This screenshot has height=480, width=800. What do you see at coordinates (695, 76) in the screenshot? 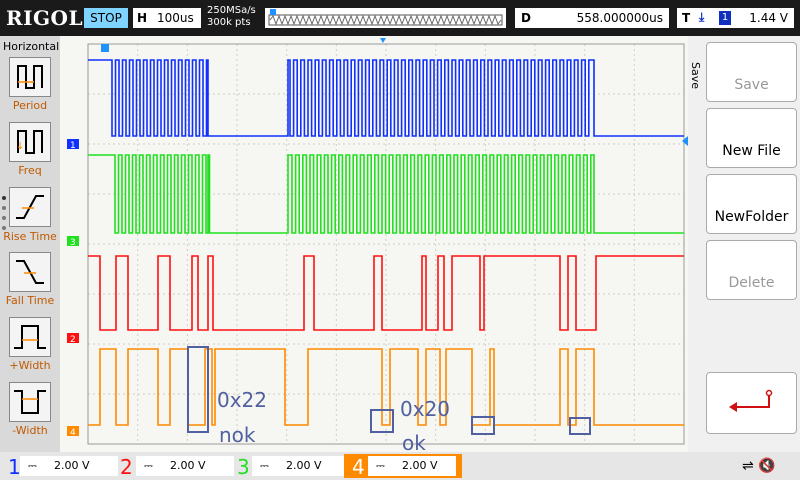
I see `save-menu-title: Save` at bounding box center [695, 76].